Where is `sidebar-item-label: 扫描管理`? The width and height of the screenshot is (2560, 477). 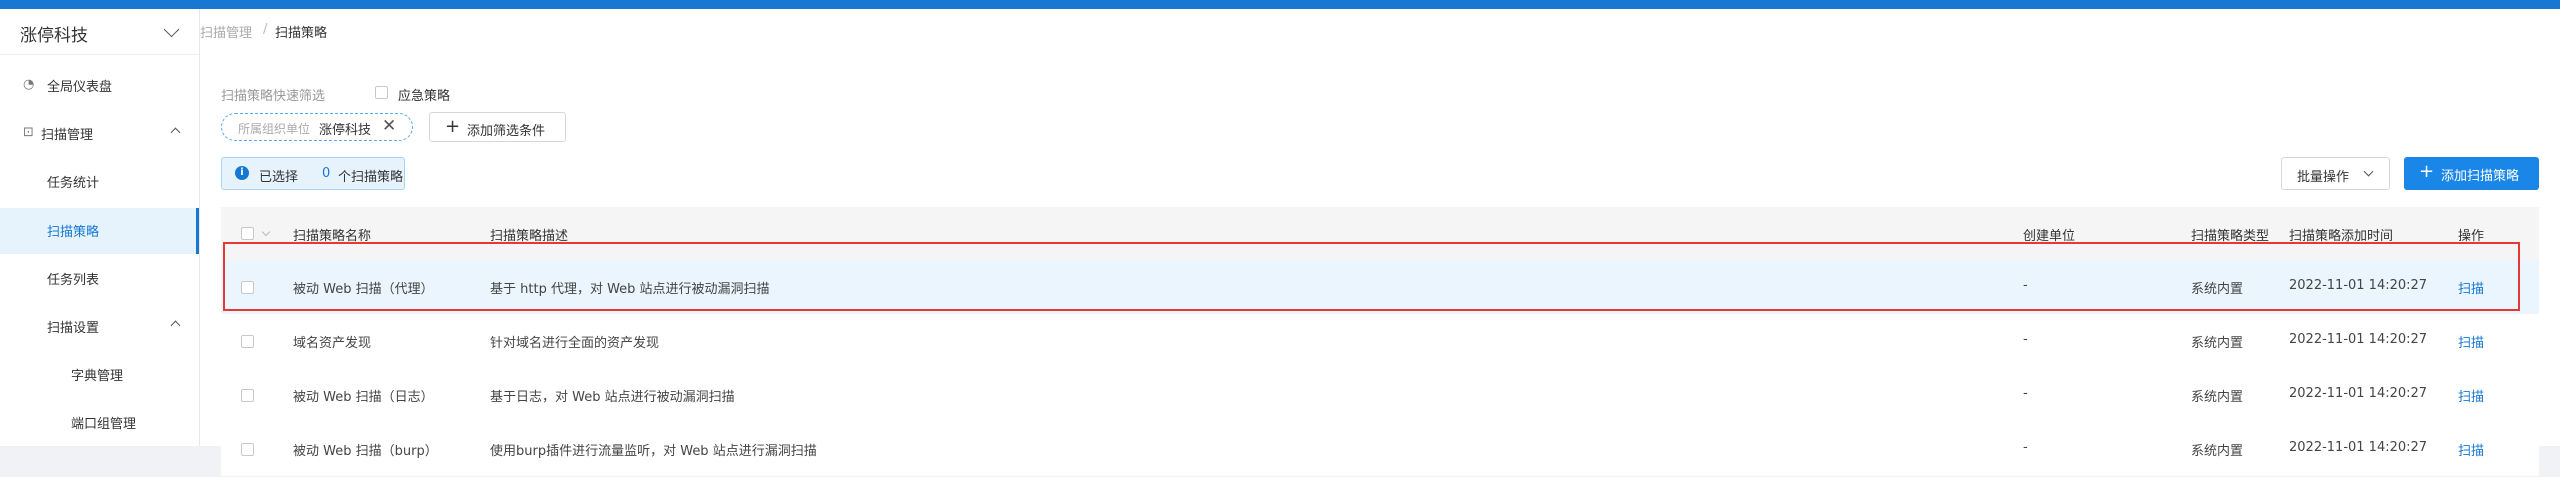
sidebar-item-label: 扫描管理 is located at coordinates (67, 135).